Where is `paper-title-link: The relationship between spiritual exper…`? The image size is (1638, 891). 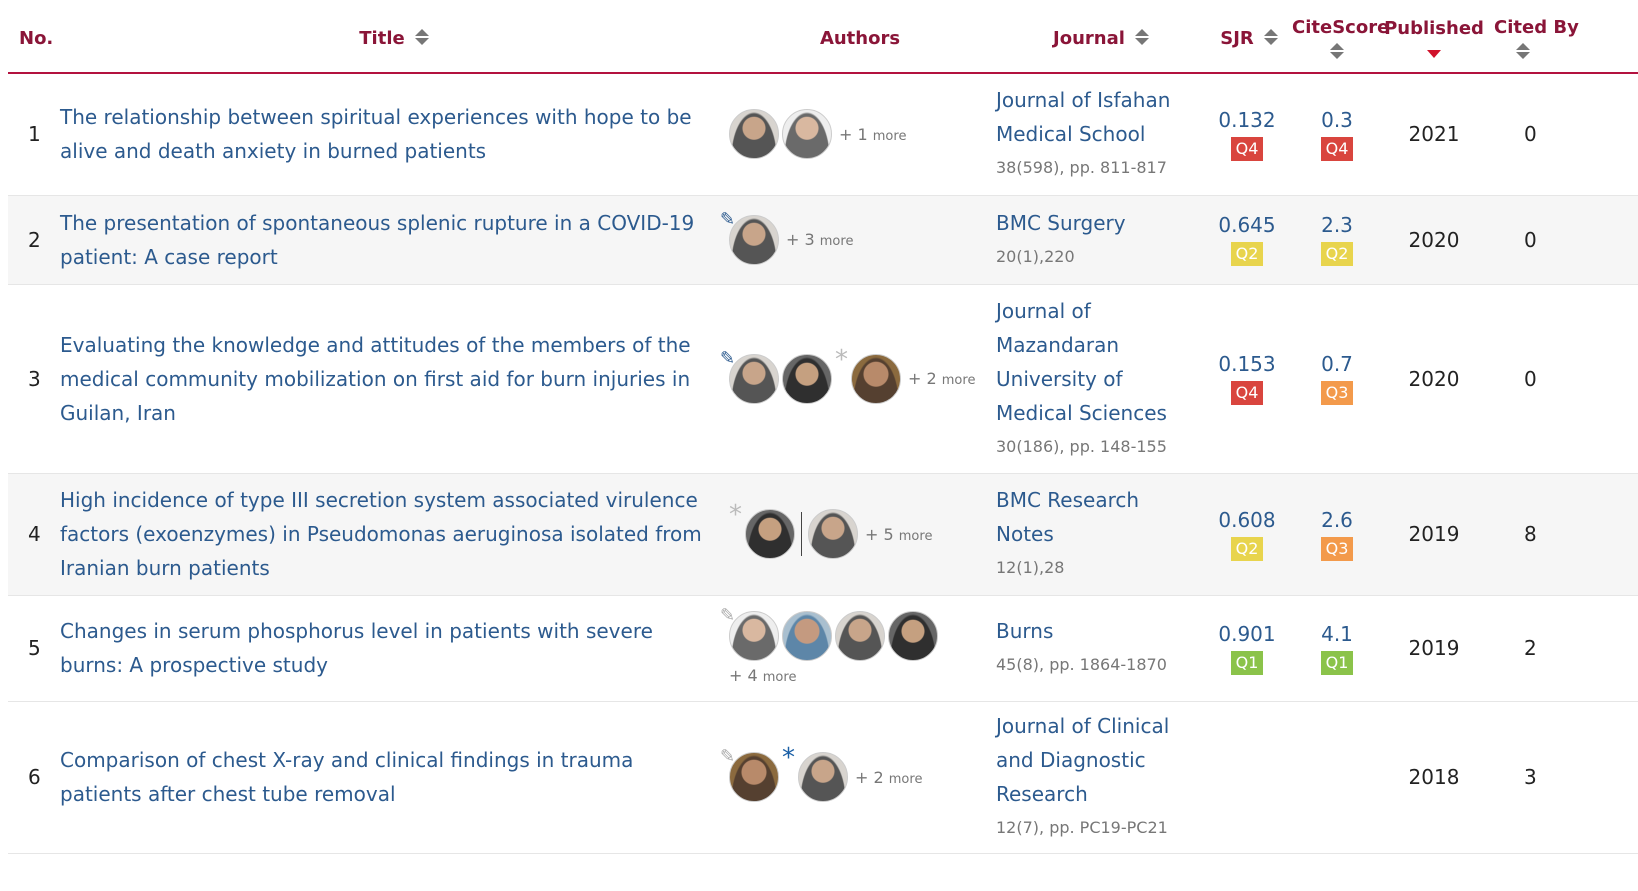
paper-title-link: The relationship between spiritual exper… is located at coordinates (382, 134).